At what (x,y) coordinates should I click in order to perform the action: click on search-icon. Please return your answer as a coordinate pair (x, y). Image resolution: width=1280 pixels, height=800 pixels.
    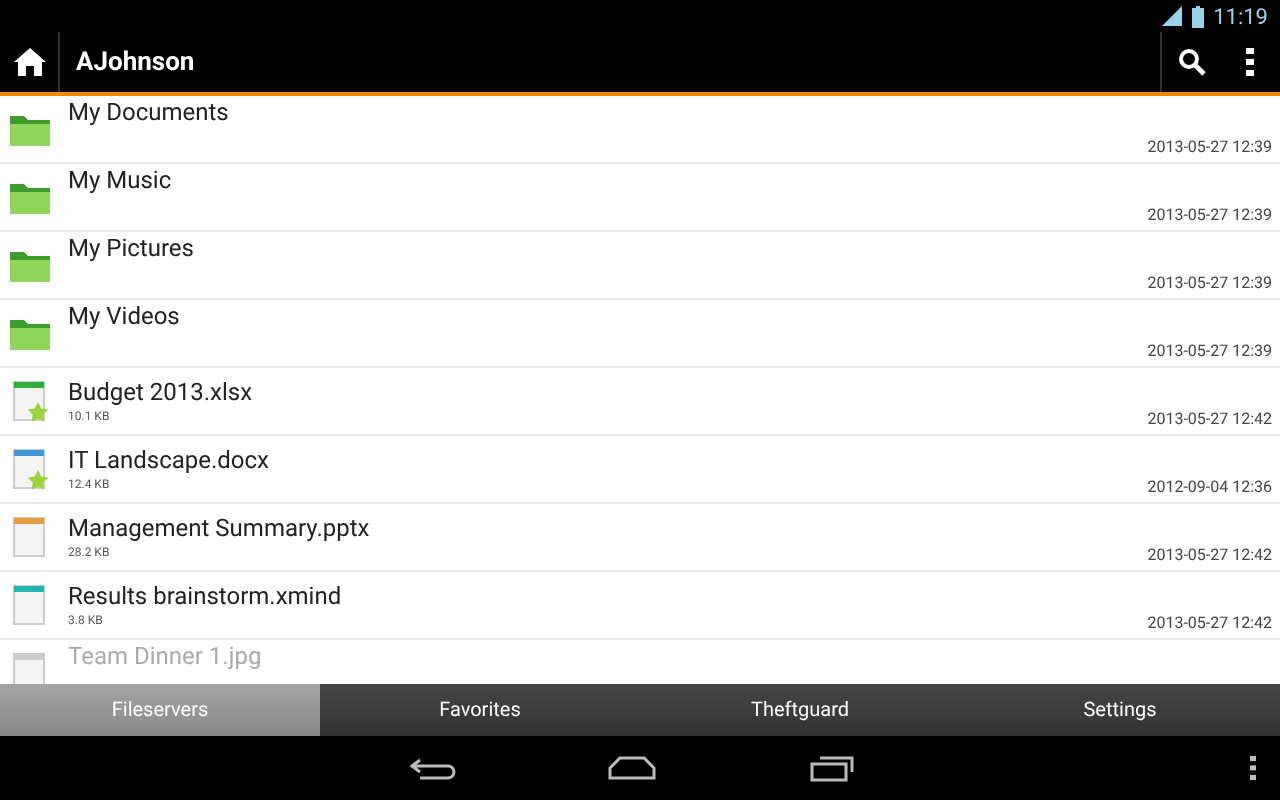
    Looking at the image, I should click on (1191, 62).